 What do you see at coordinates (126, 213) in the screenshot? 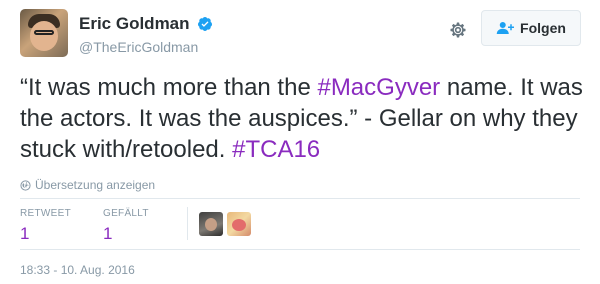
I see `like-label: GEFÄLLT` at bounding box center [126, 213].